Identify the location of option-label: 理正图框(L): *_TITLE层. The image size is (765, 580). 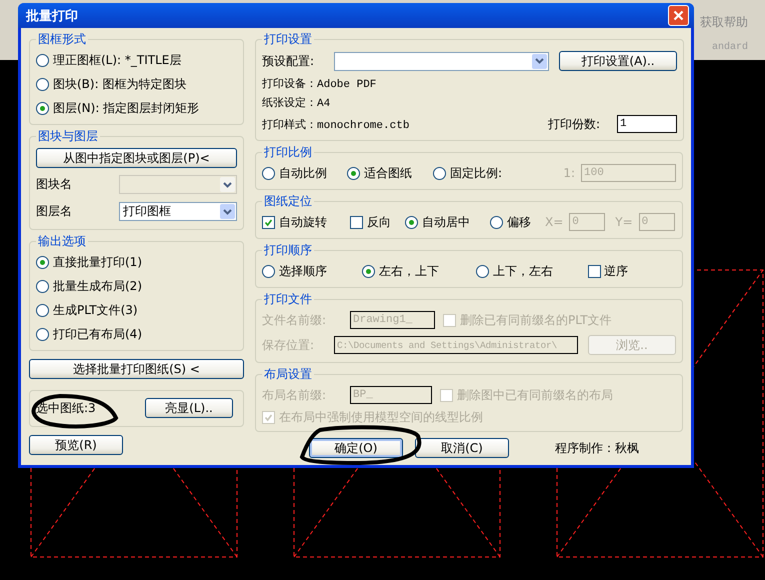
(117, 60).